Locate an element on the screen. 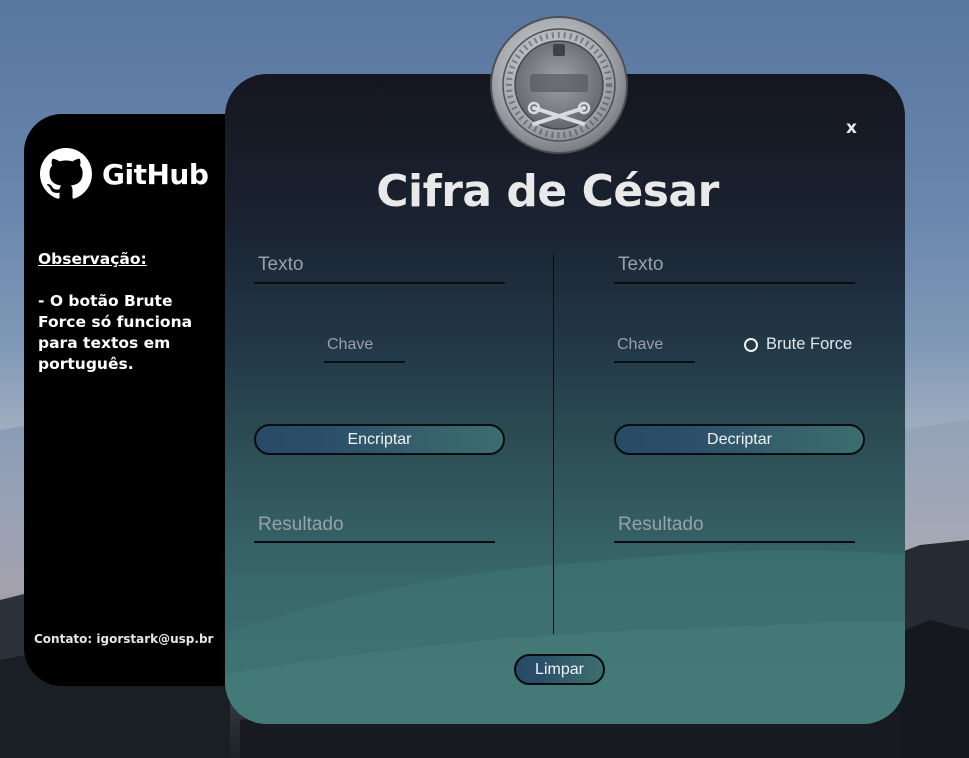  encrypt-text-underline is located at coordinates (379, 283).